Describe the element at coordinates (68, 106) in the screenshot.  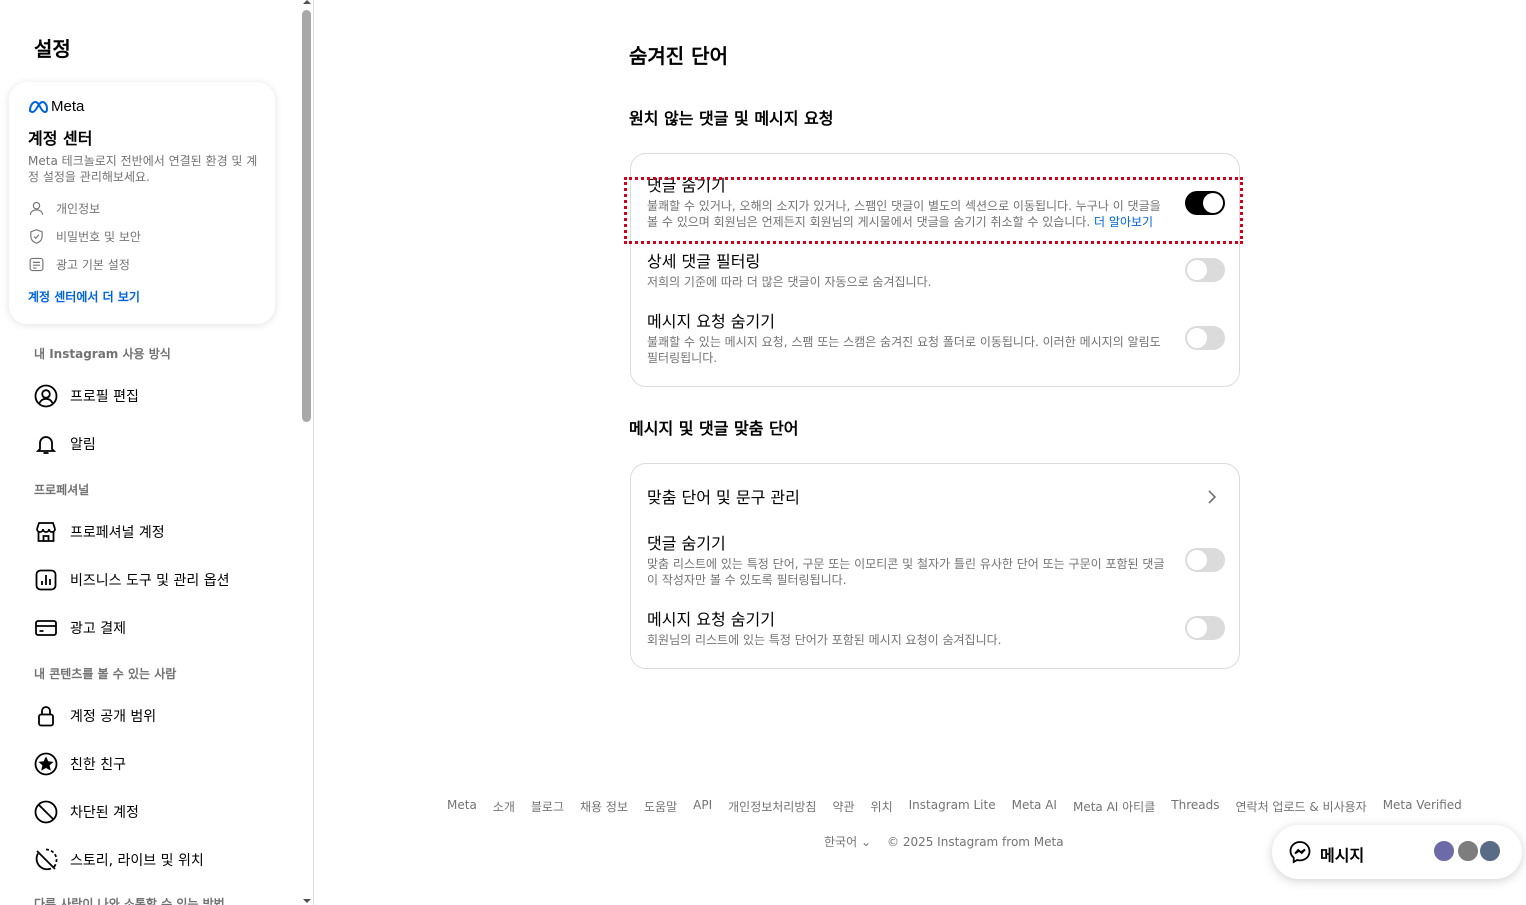
I see `meta-brand-label: Meta` at that location.